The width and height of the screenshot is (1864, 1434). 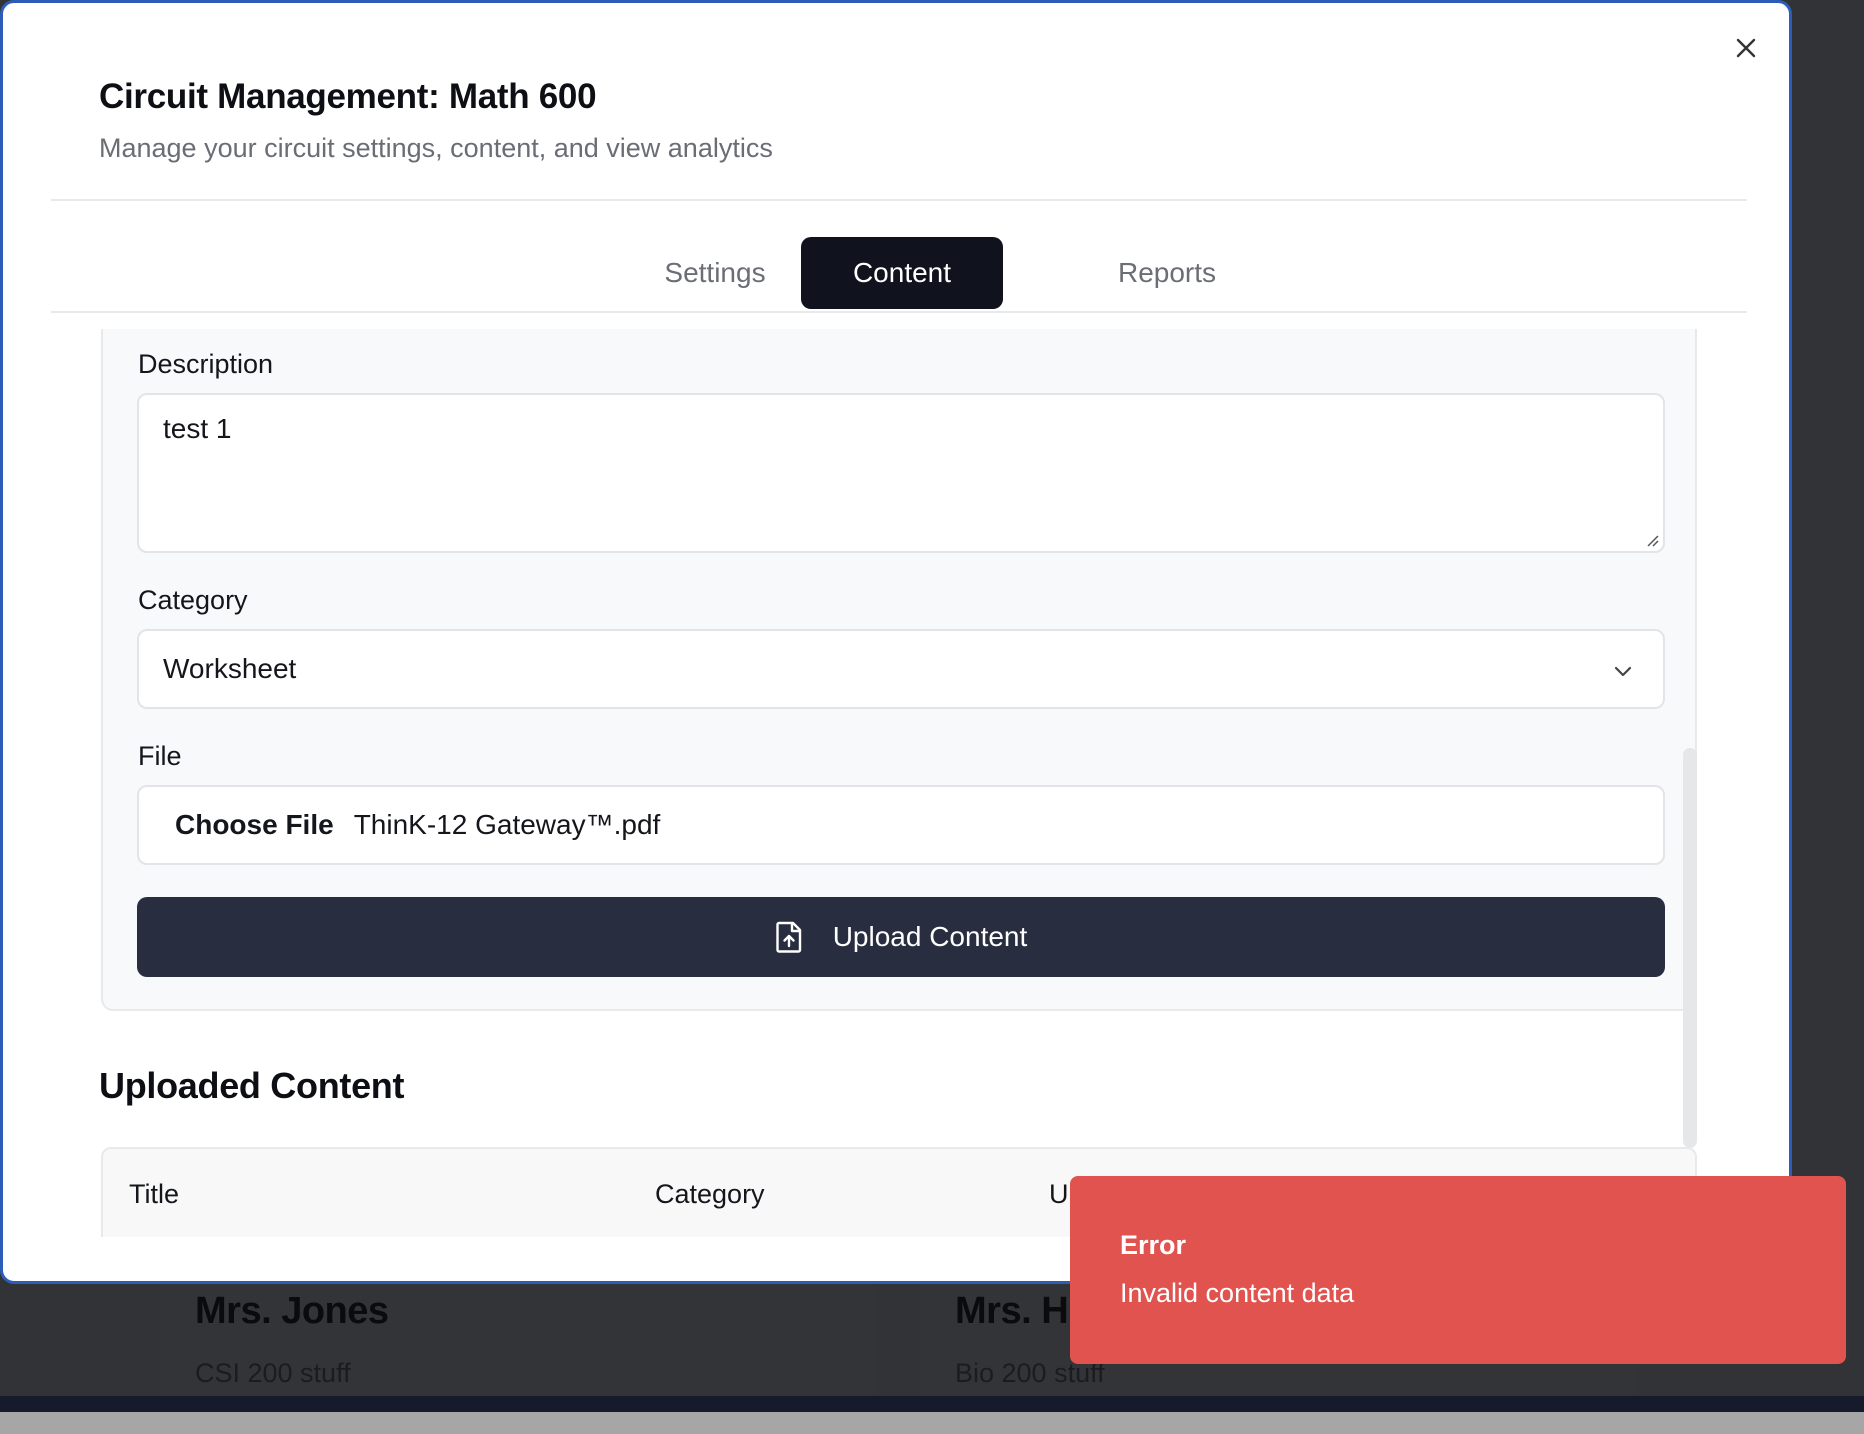 I want to click on category-select: Worksheet, so click(x=901, y=669).